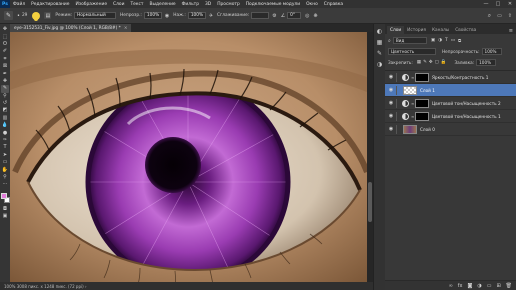 Image resolution: width=516 pixels, height=290 pixels. I want to click on filter-pixel-icon: ▣, so click(433, 40).